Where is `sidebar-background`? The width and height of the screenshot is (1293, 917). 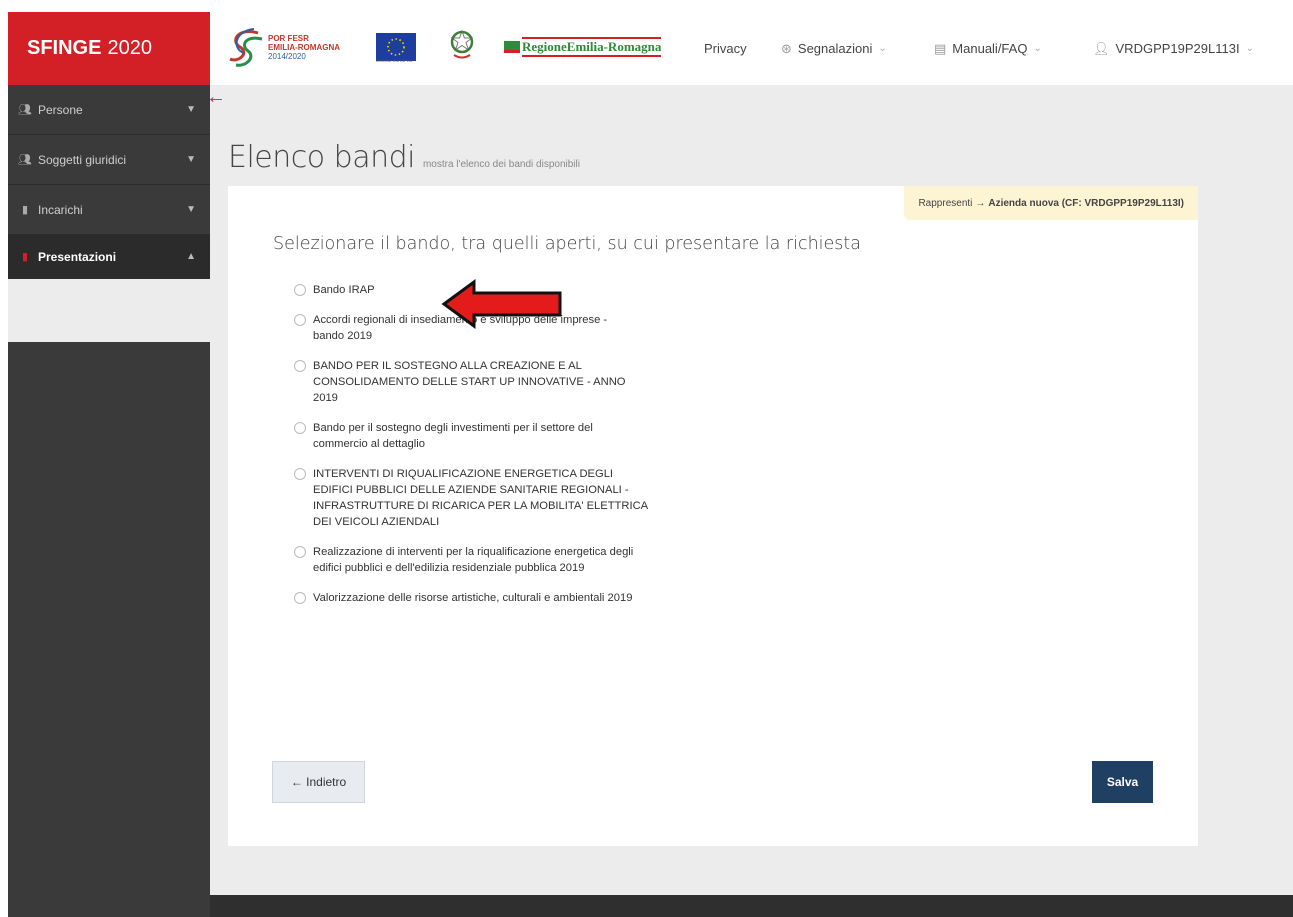
sidebar-background is located at coordinates (109, 629).